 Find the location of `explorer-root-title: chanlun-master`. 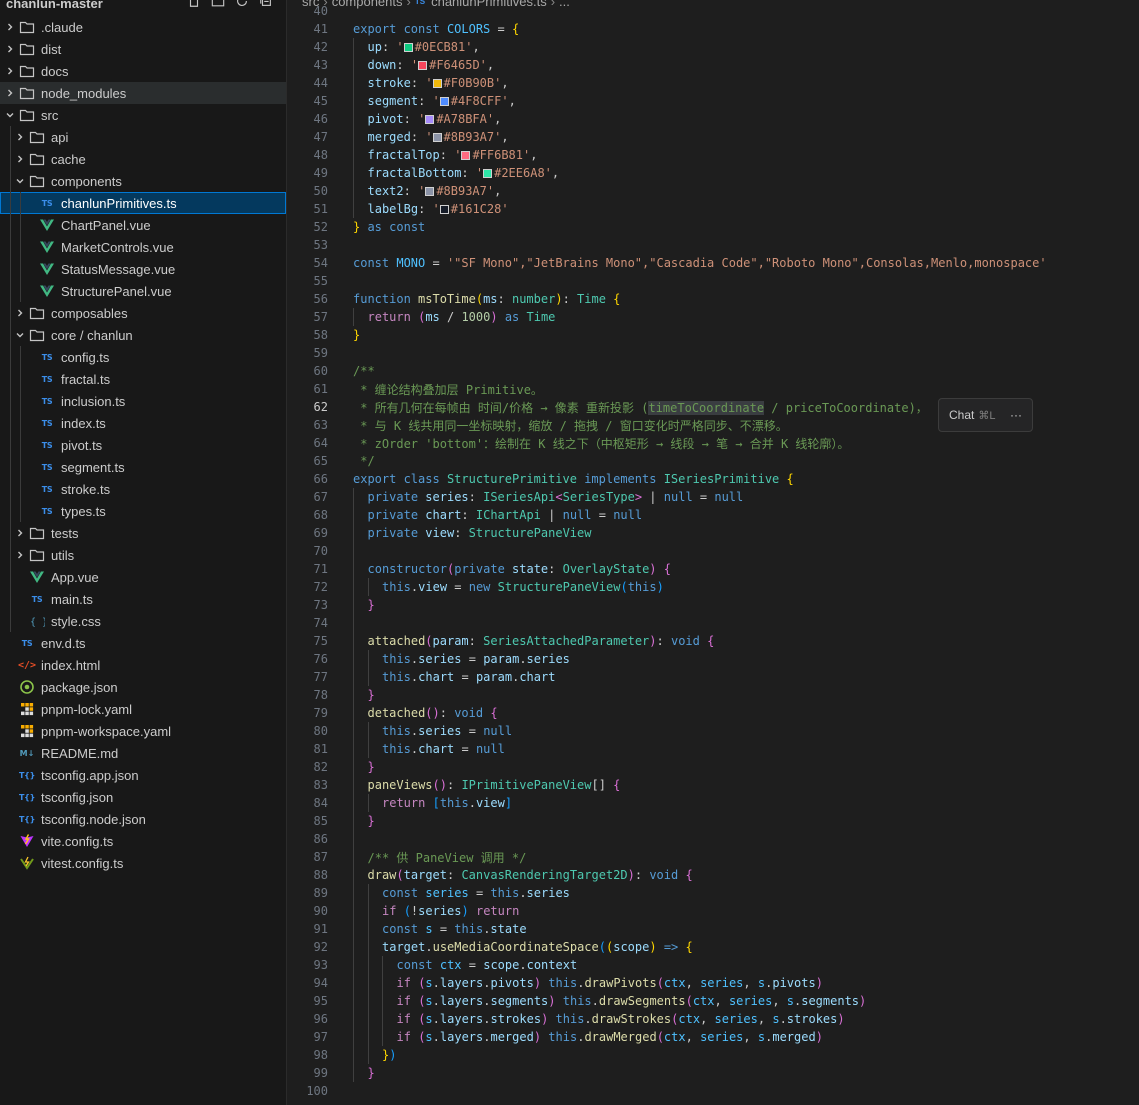

explorer-root-title: chanlun-master is located at coordinates (54, 5).